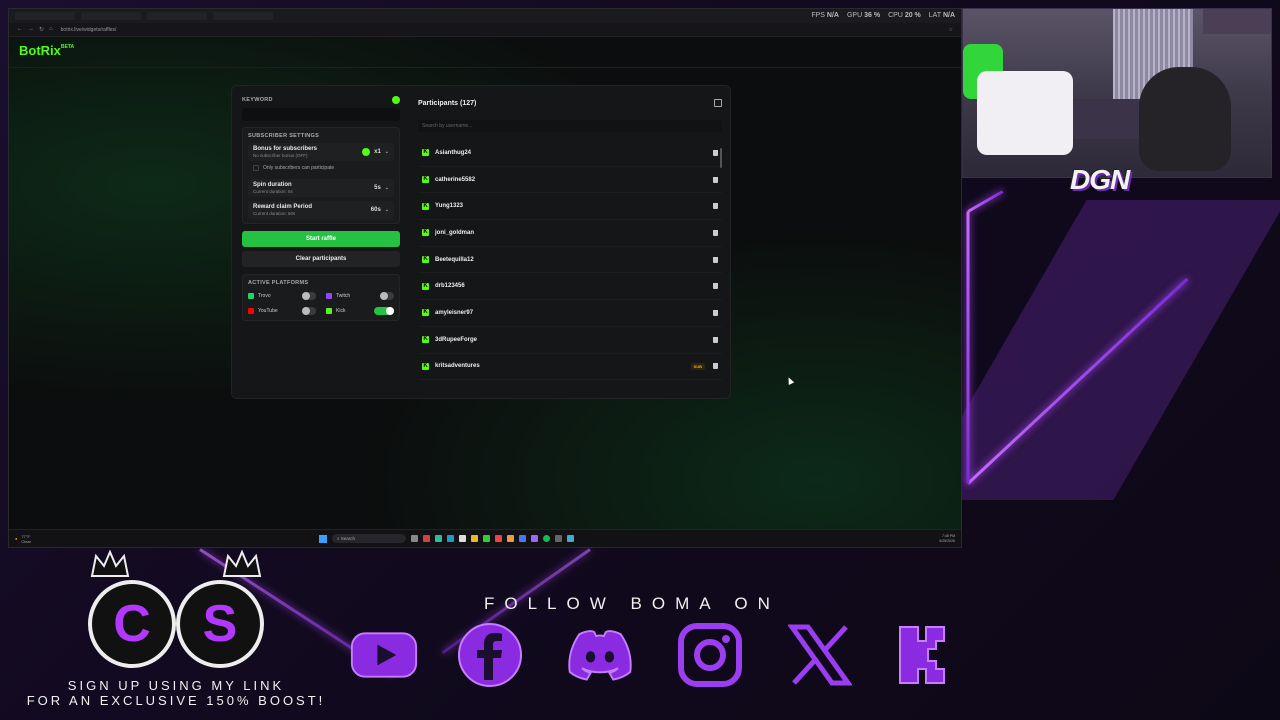  I want to click on kick-icon, so click(928, 655).